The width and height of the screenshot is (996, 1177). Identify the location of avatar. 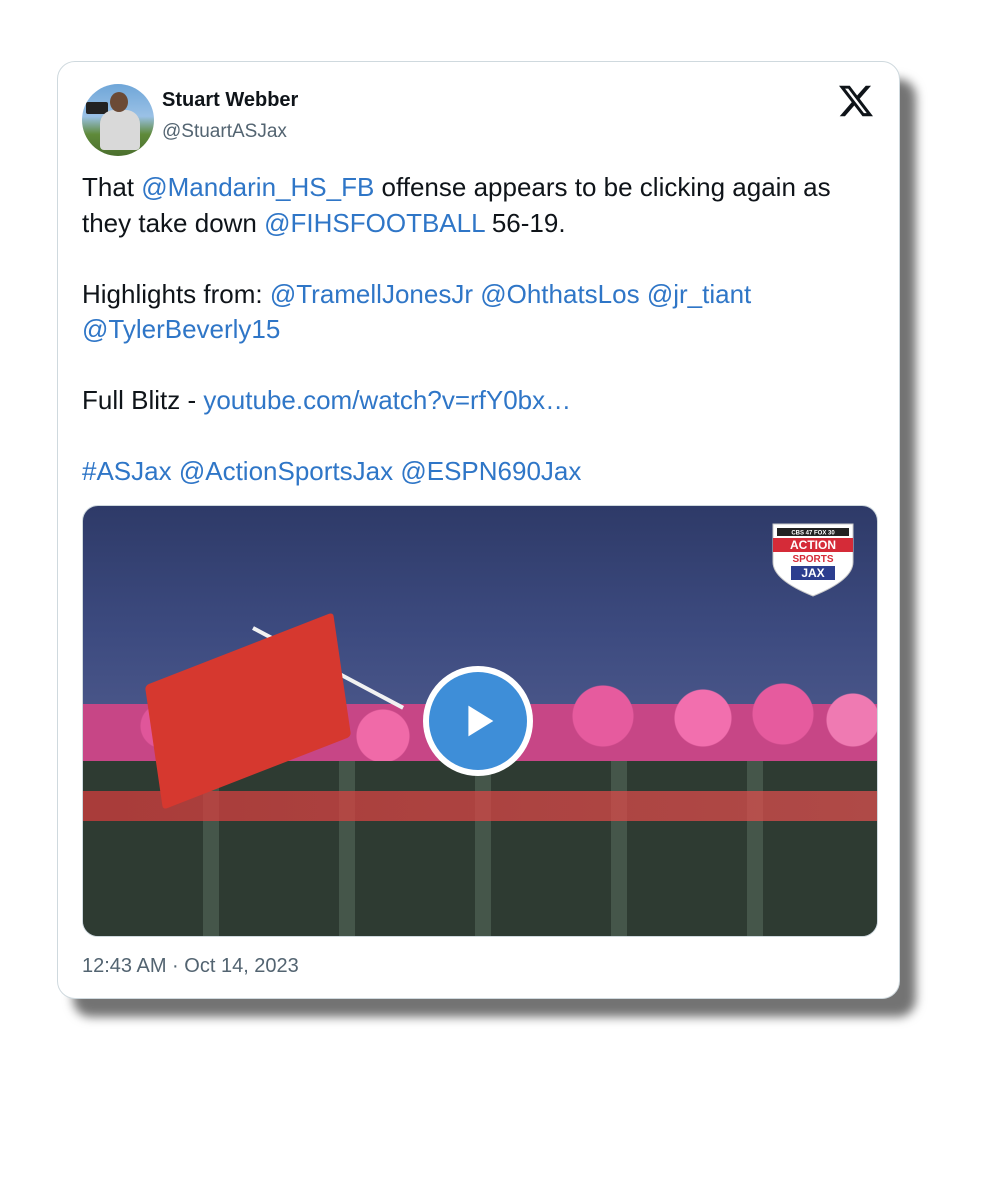
(118, 120).